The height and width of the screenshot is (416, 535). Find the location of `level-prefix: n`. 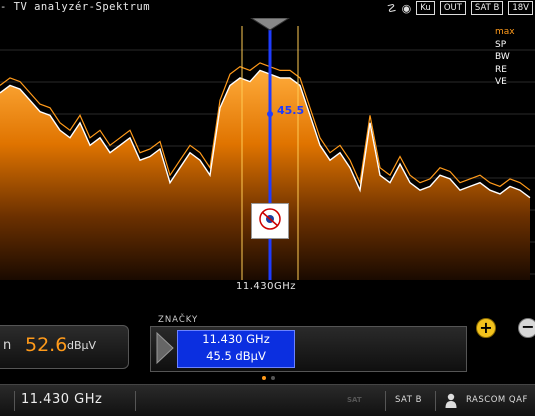

level-prefix: n is located at coordinates (7, 345).